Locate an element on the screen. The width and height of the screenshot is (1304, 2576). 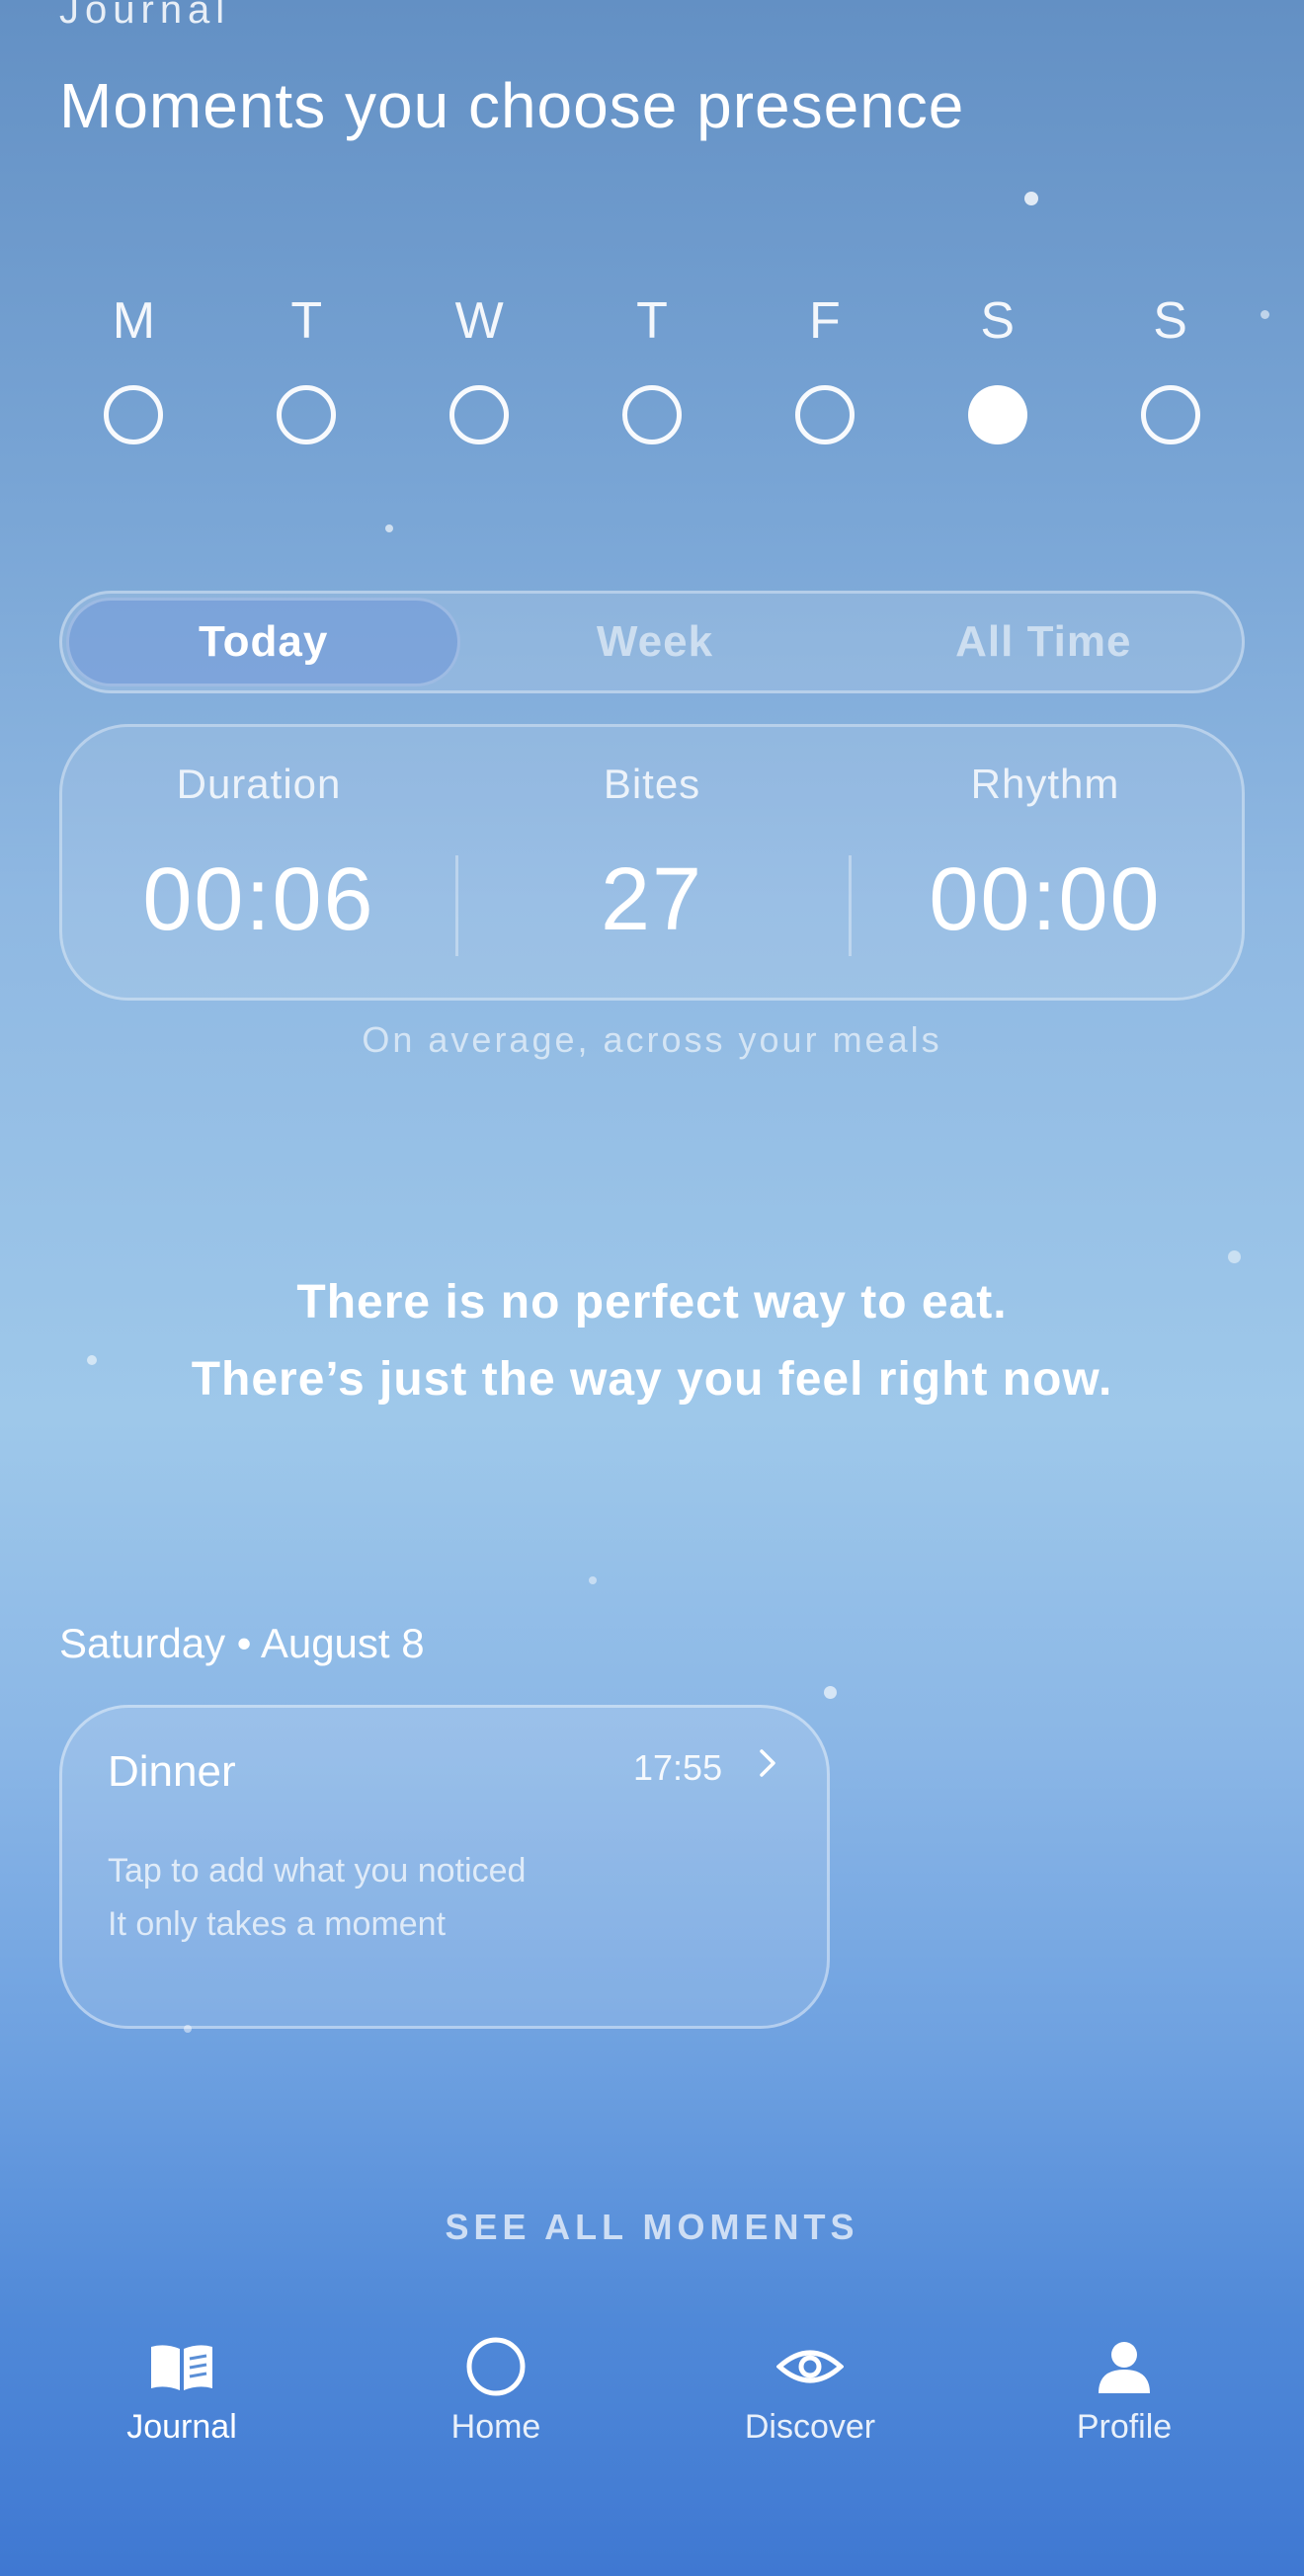
day-tuesday: T is located at coordinates (306, 375).